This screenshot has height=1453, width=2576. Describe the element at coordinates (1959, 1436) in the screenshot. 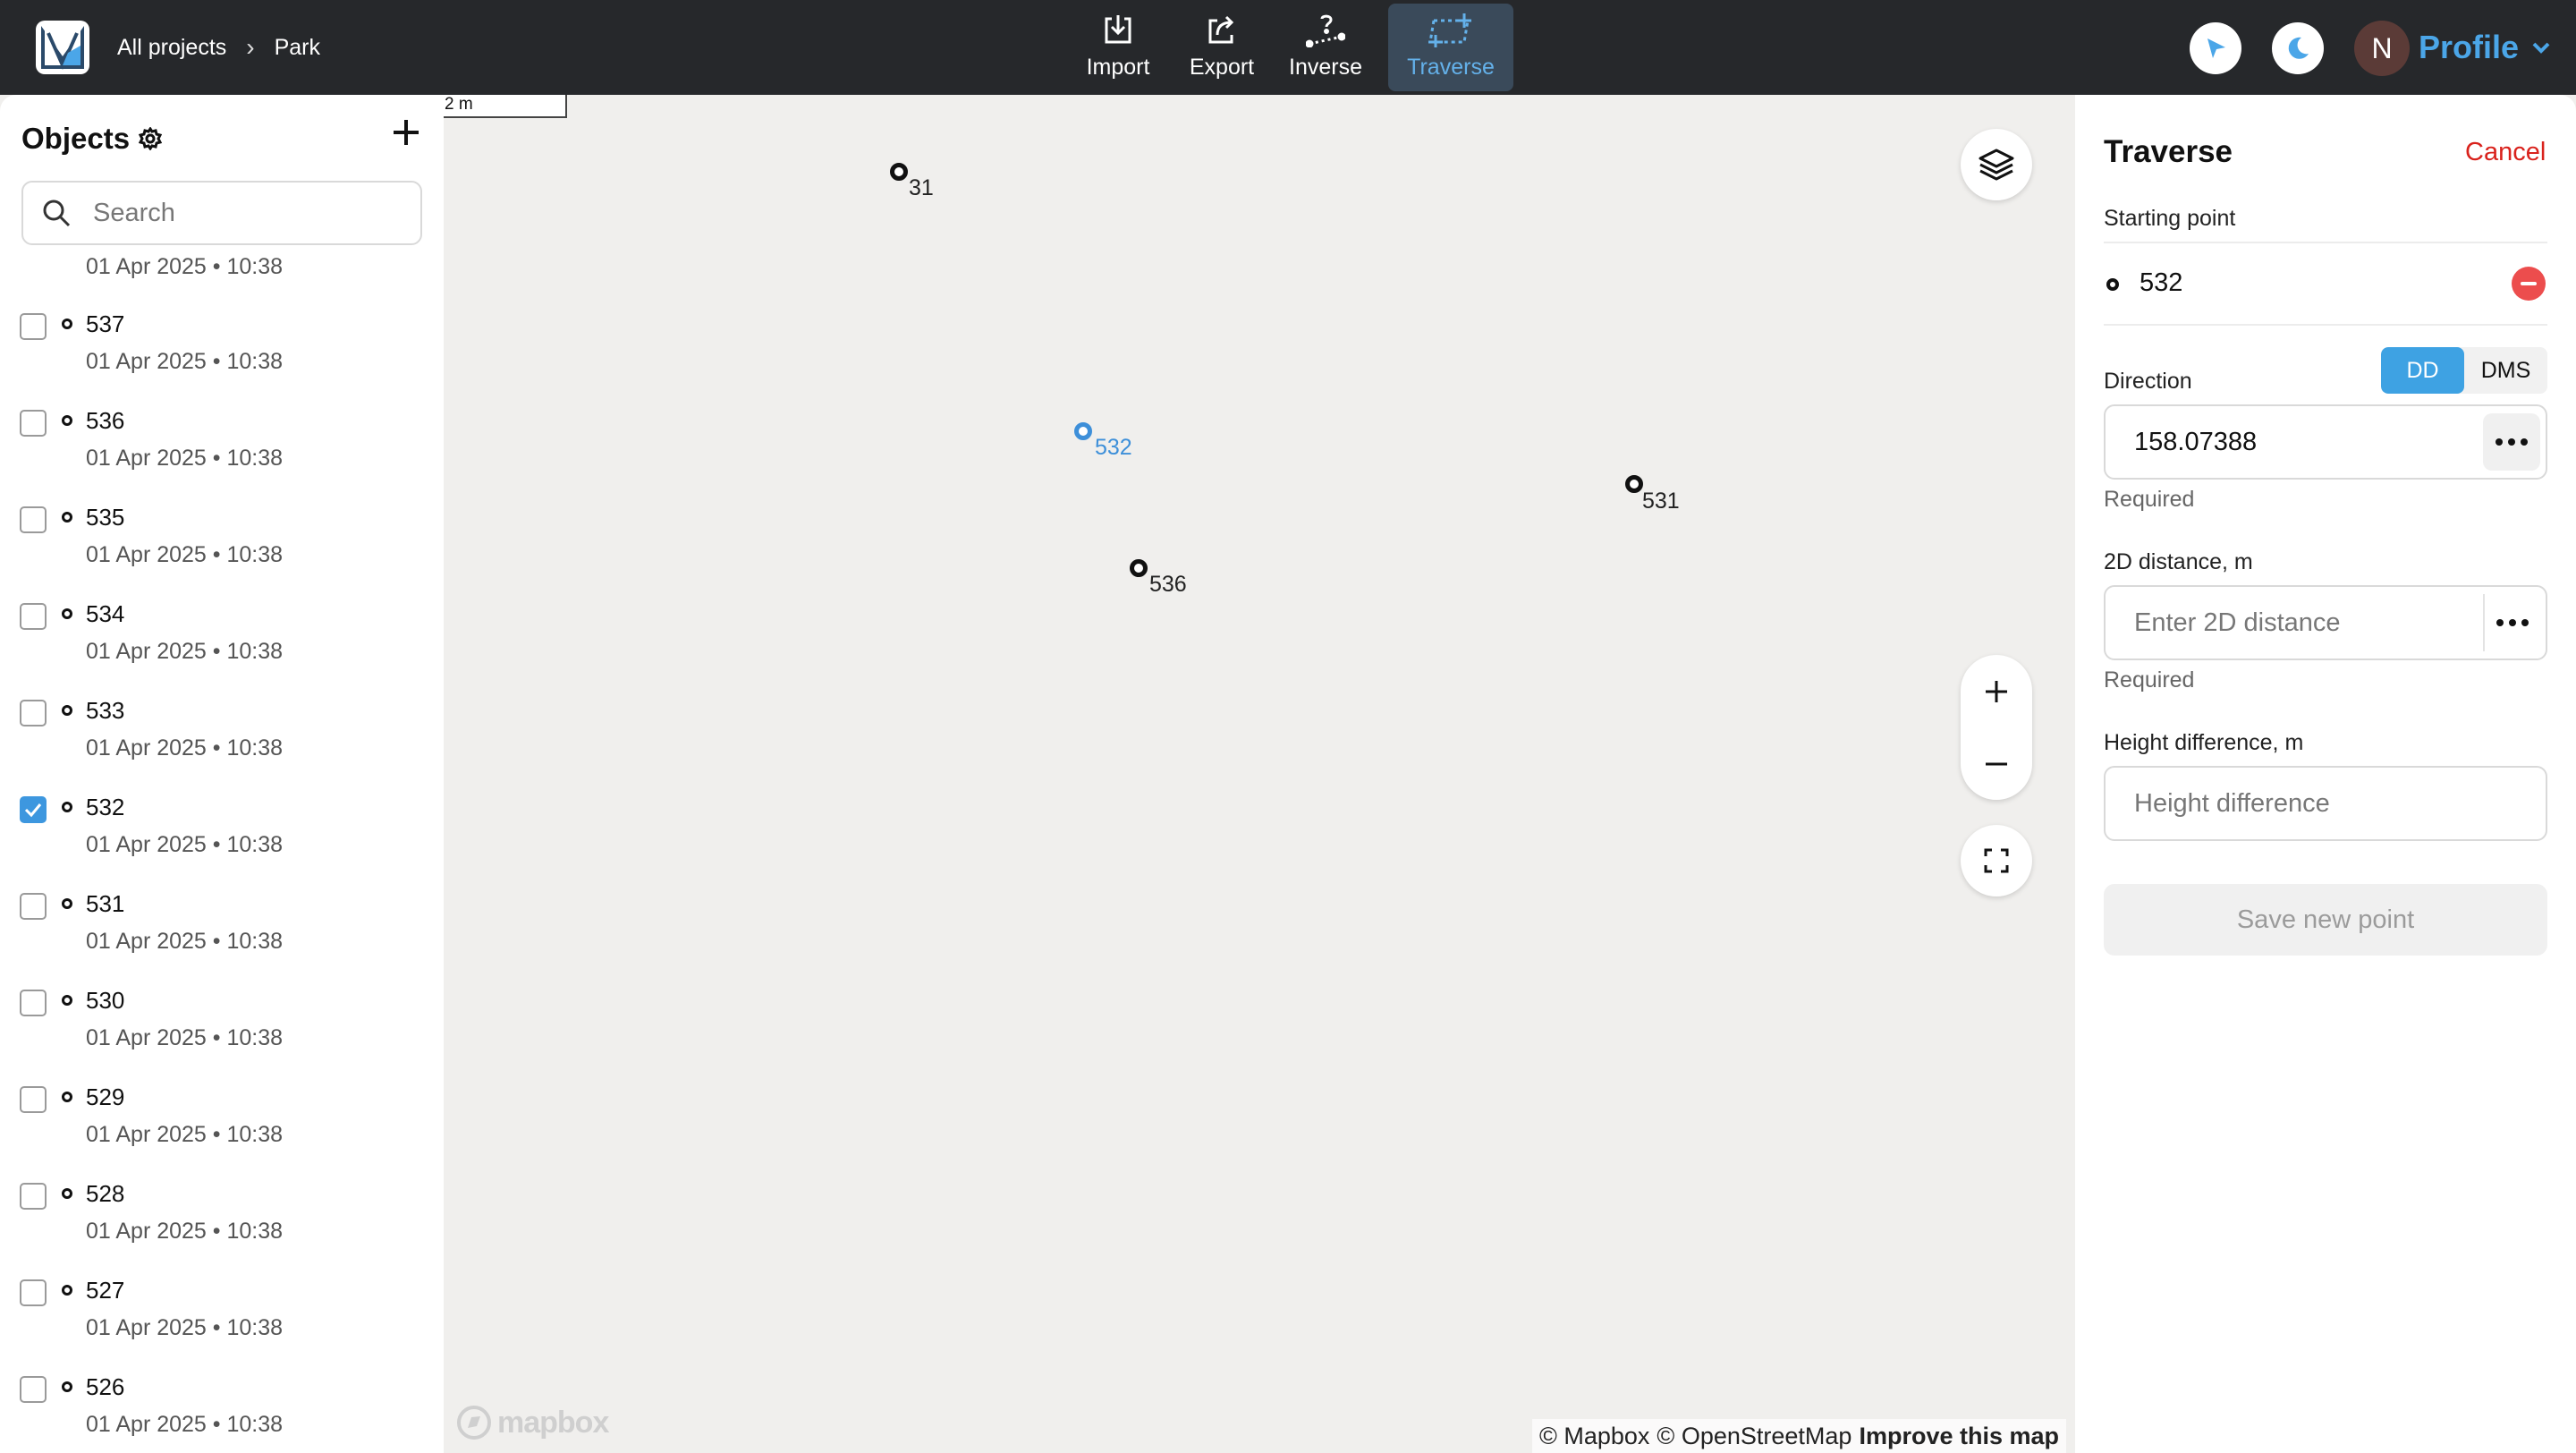

I see `improve-map-link: Improve this map` at that location.